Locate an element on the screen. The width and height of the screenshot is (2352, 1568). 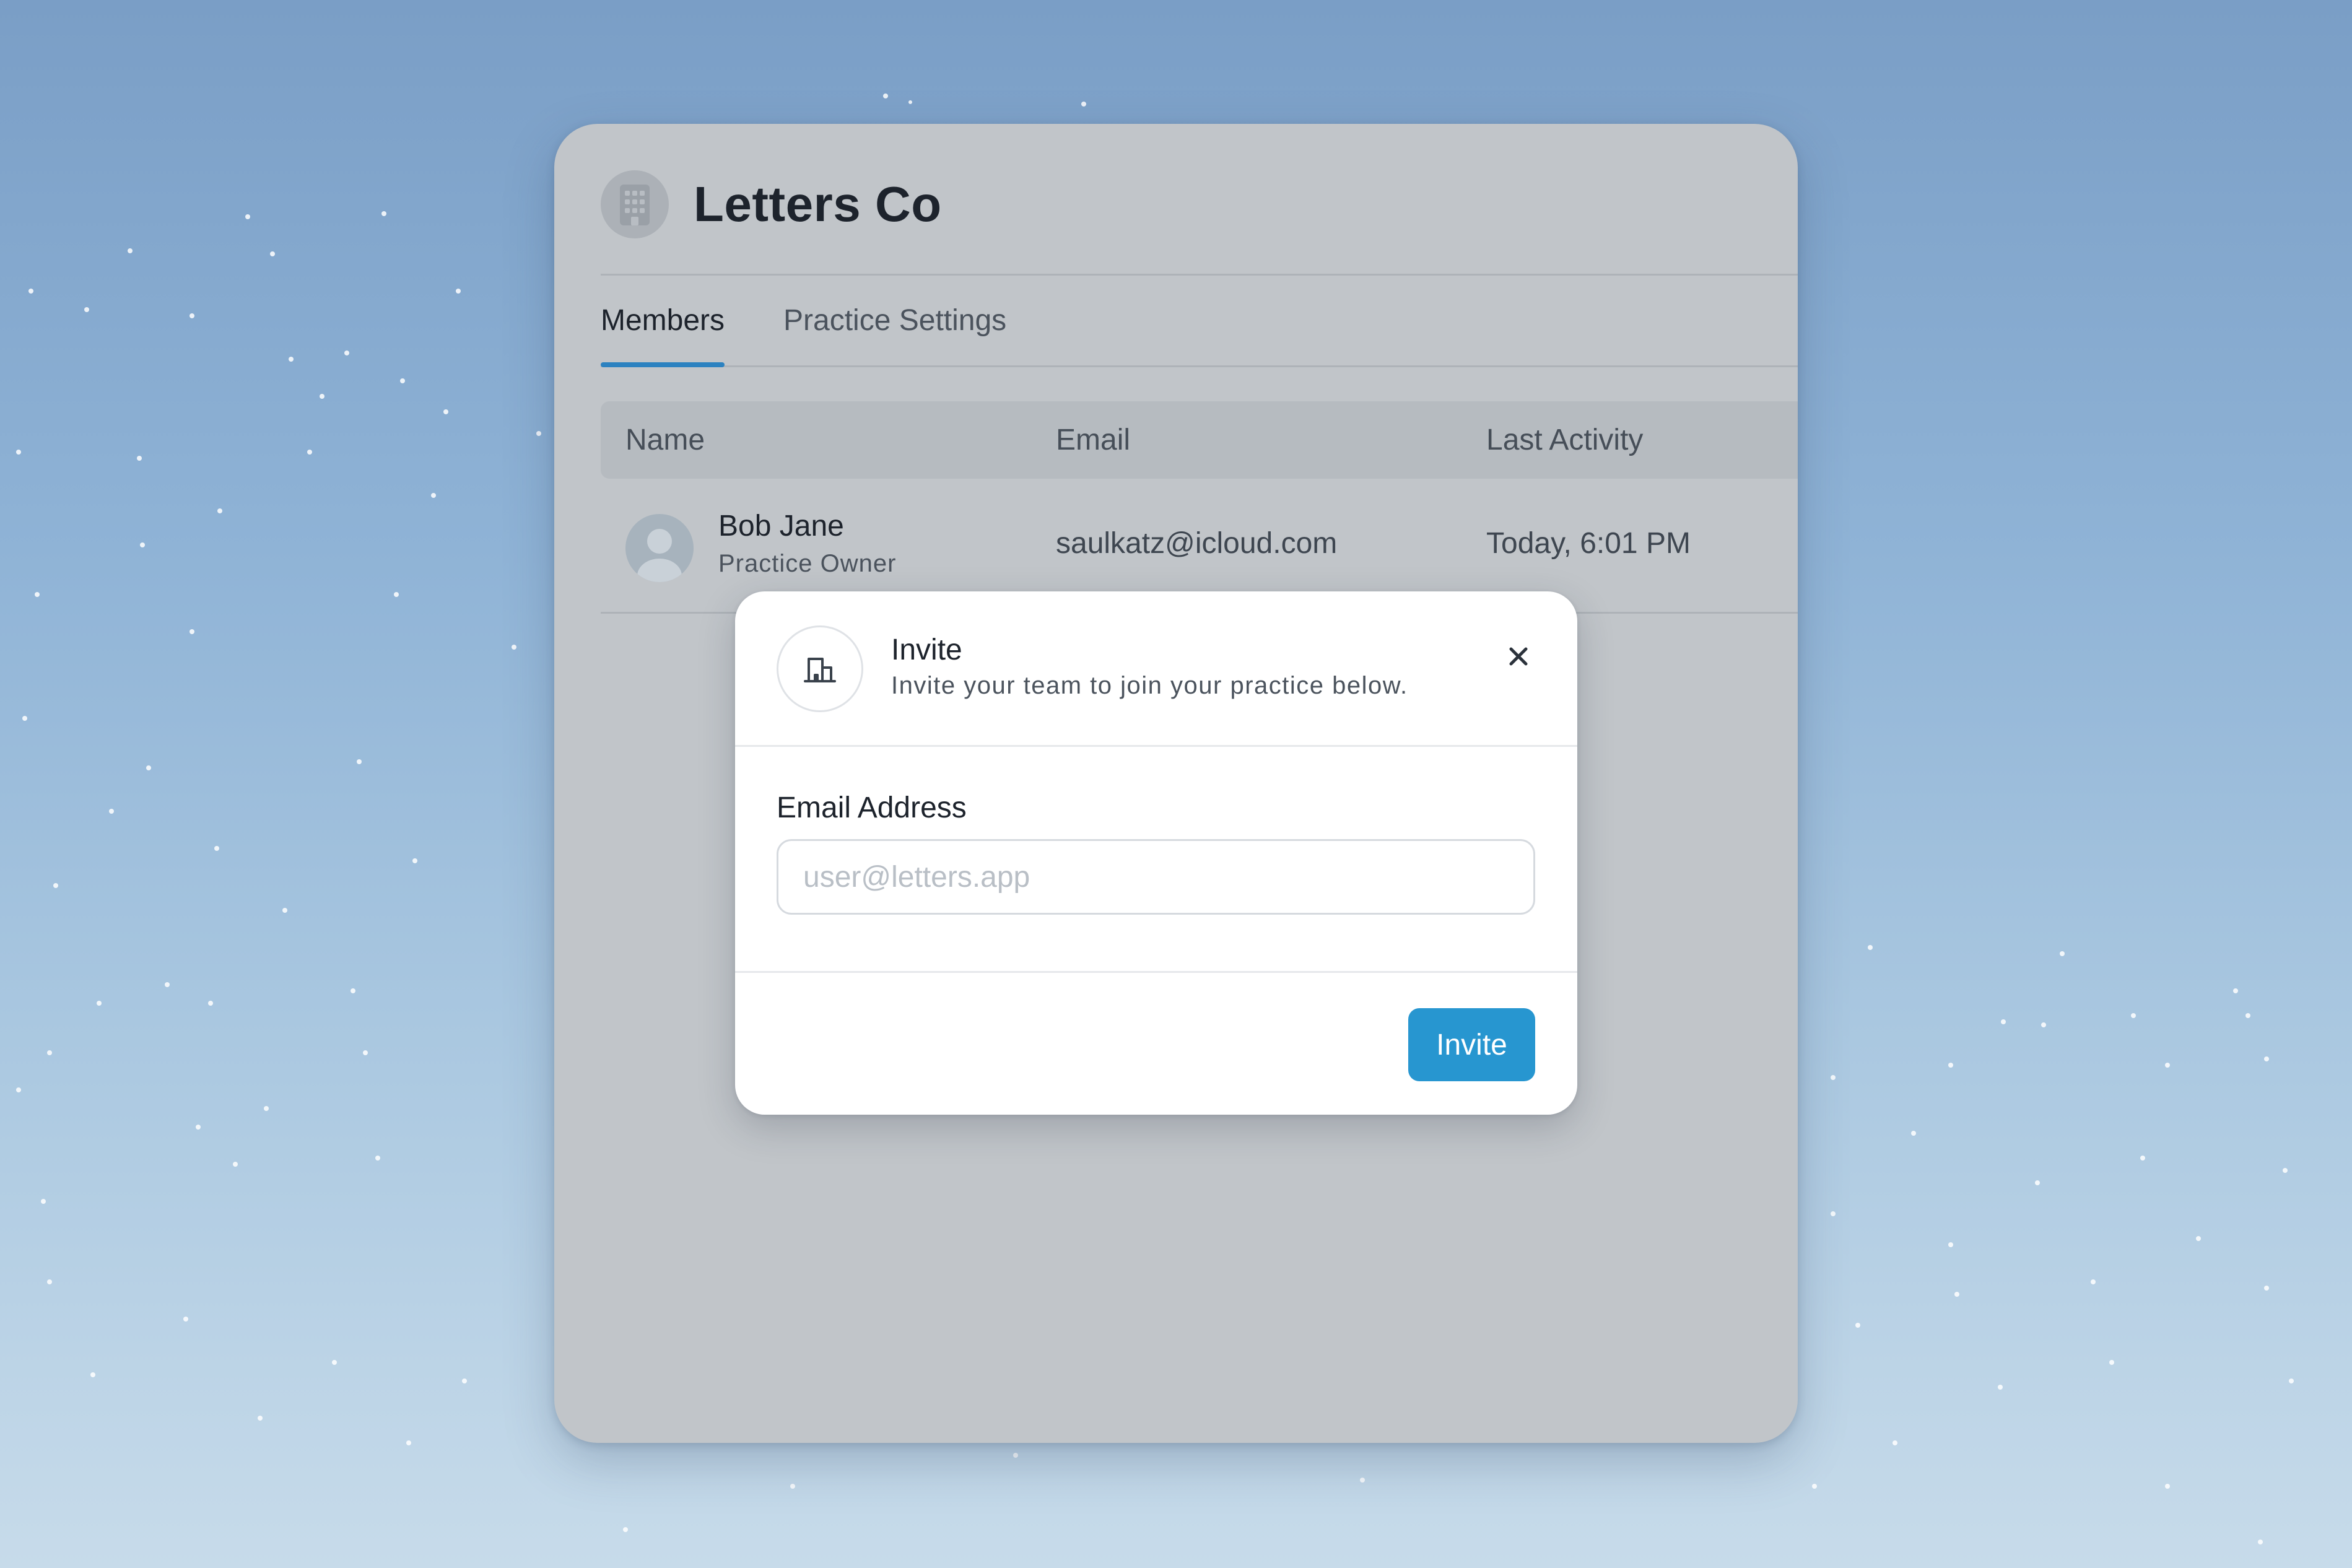
building-grid-icon is located at coordinates (635, 204).